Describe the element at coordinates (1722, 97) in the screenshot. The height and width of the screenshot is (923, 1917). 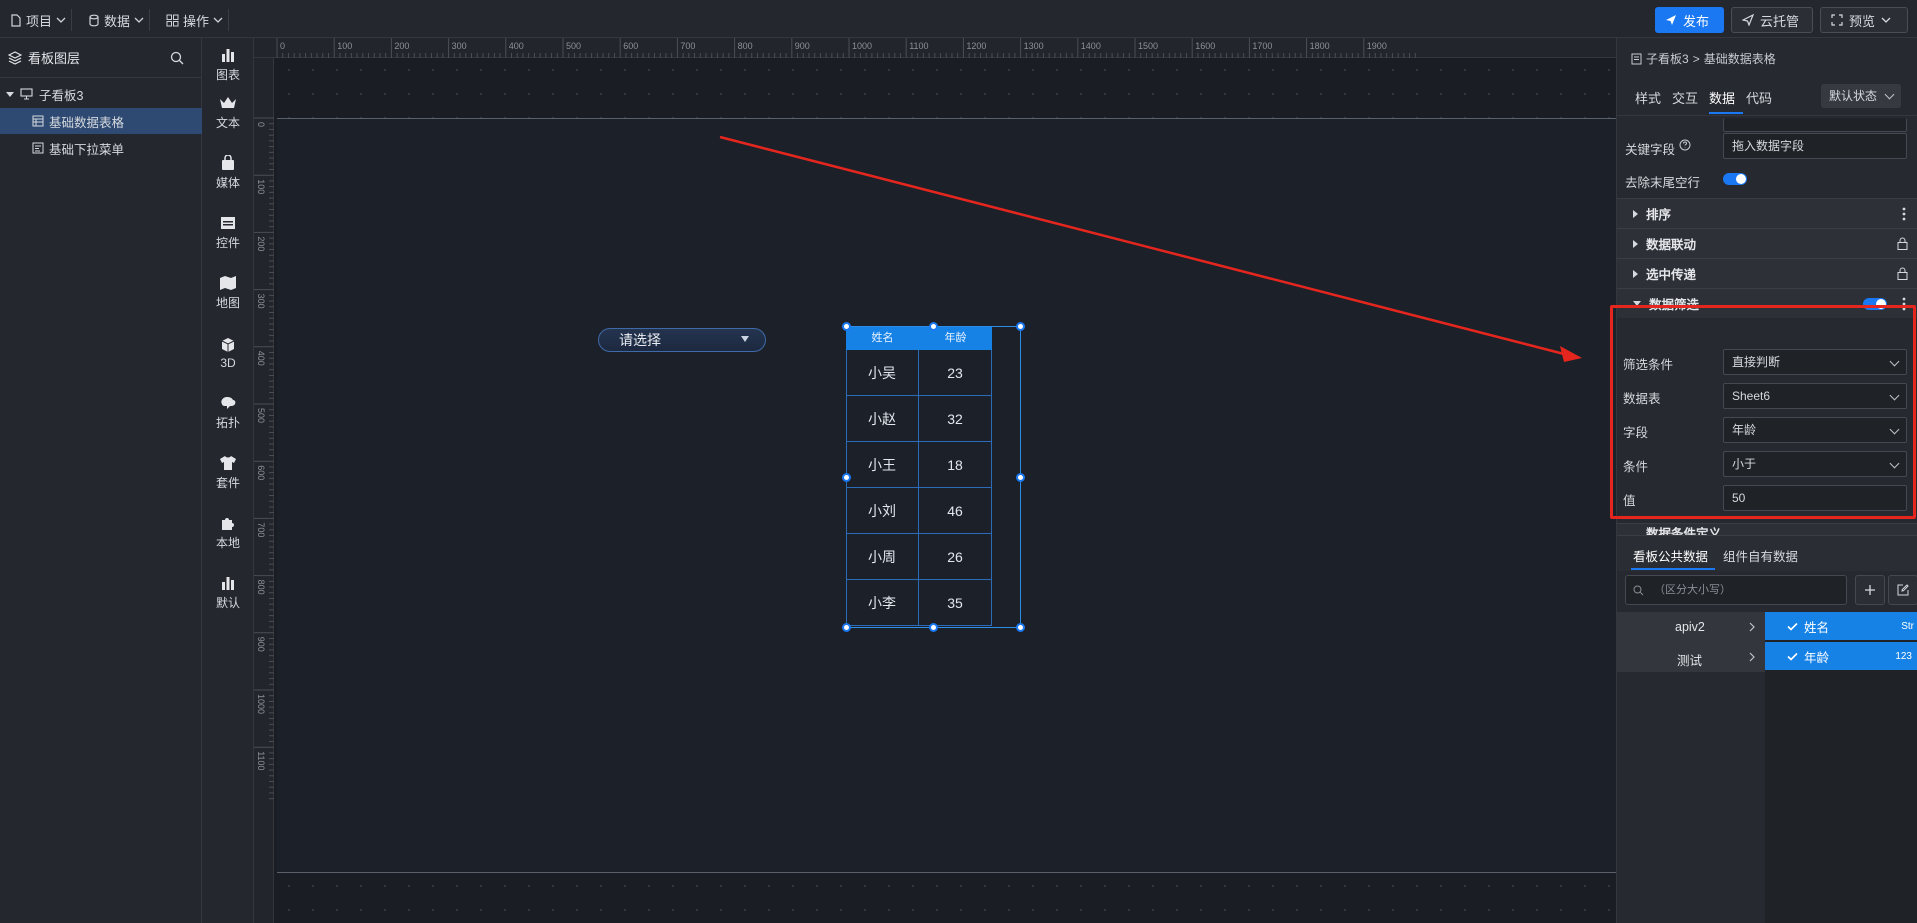
I see `tab-data: 数据` at that location.